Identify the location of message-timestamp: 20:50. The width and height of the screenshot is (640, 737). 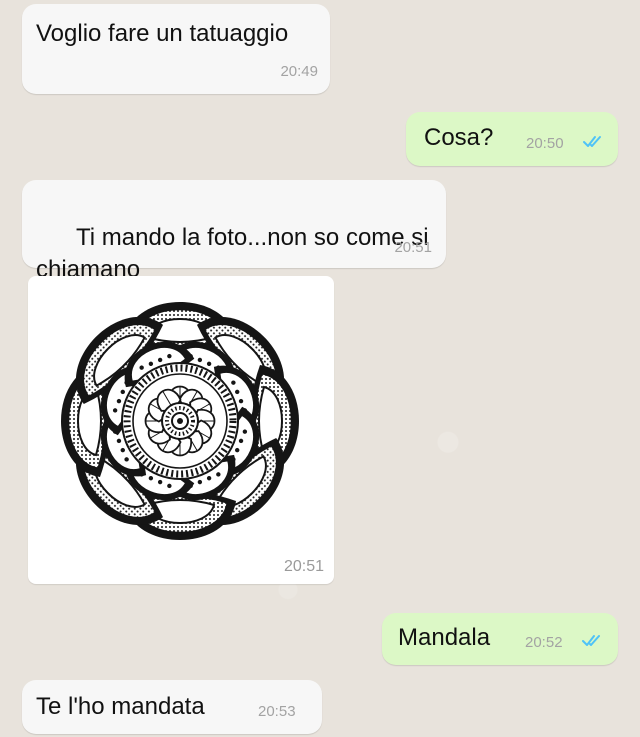
(545, 143).